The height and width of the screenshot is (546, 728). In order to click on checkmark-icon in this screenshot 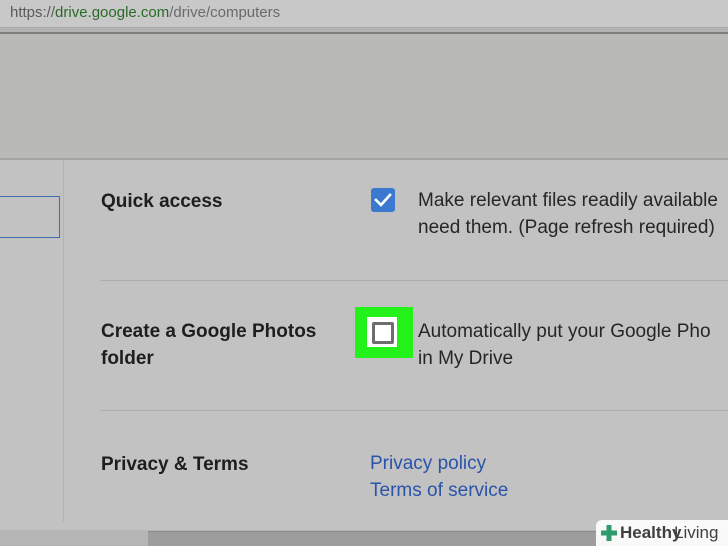, I will do `click(383, 200)`.